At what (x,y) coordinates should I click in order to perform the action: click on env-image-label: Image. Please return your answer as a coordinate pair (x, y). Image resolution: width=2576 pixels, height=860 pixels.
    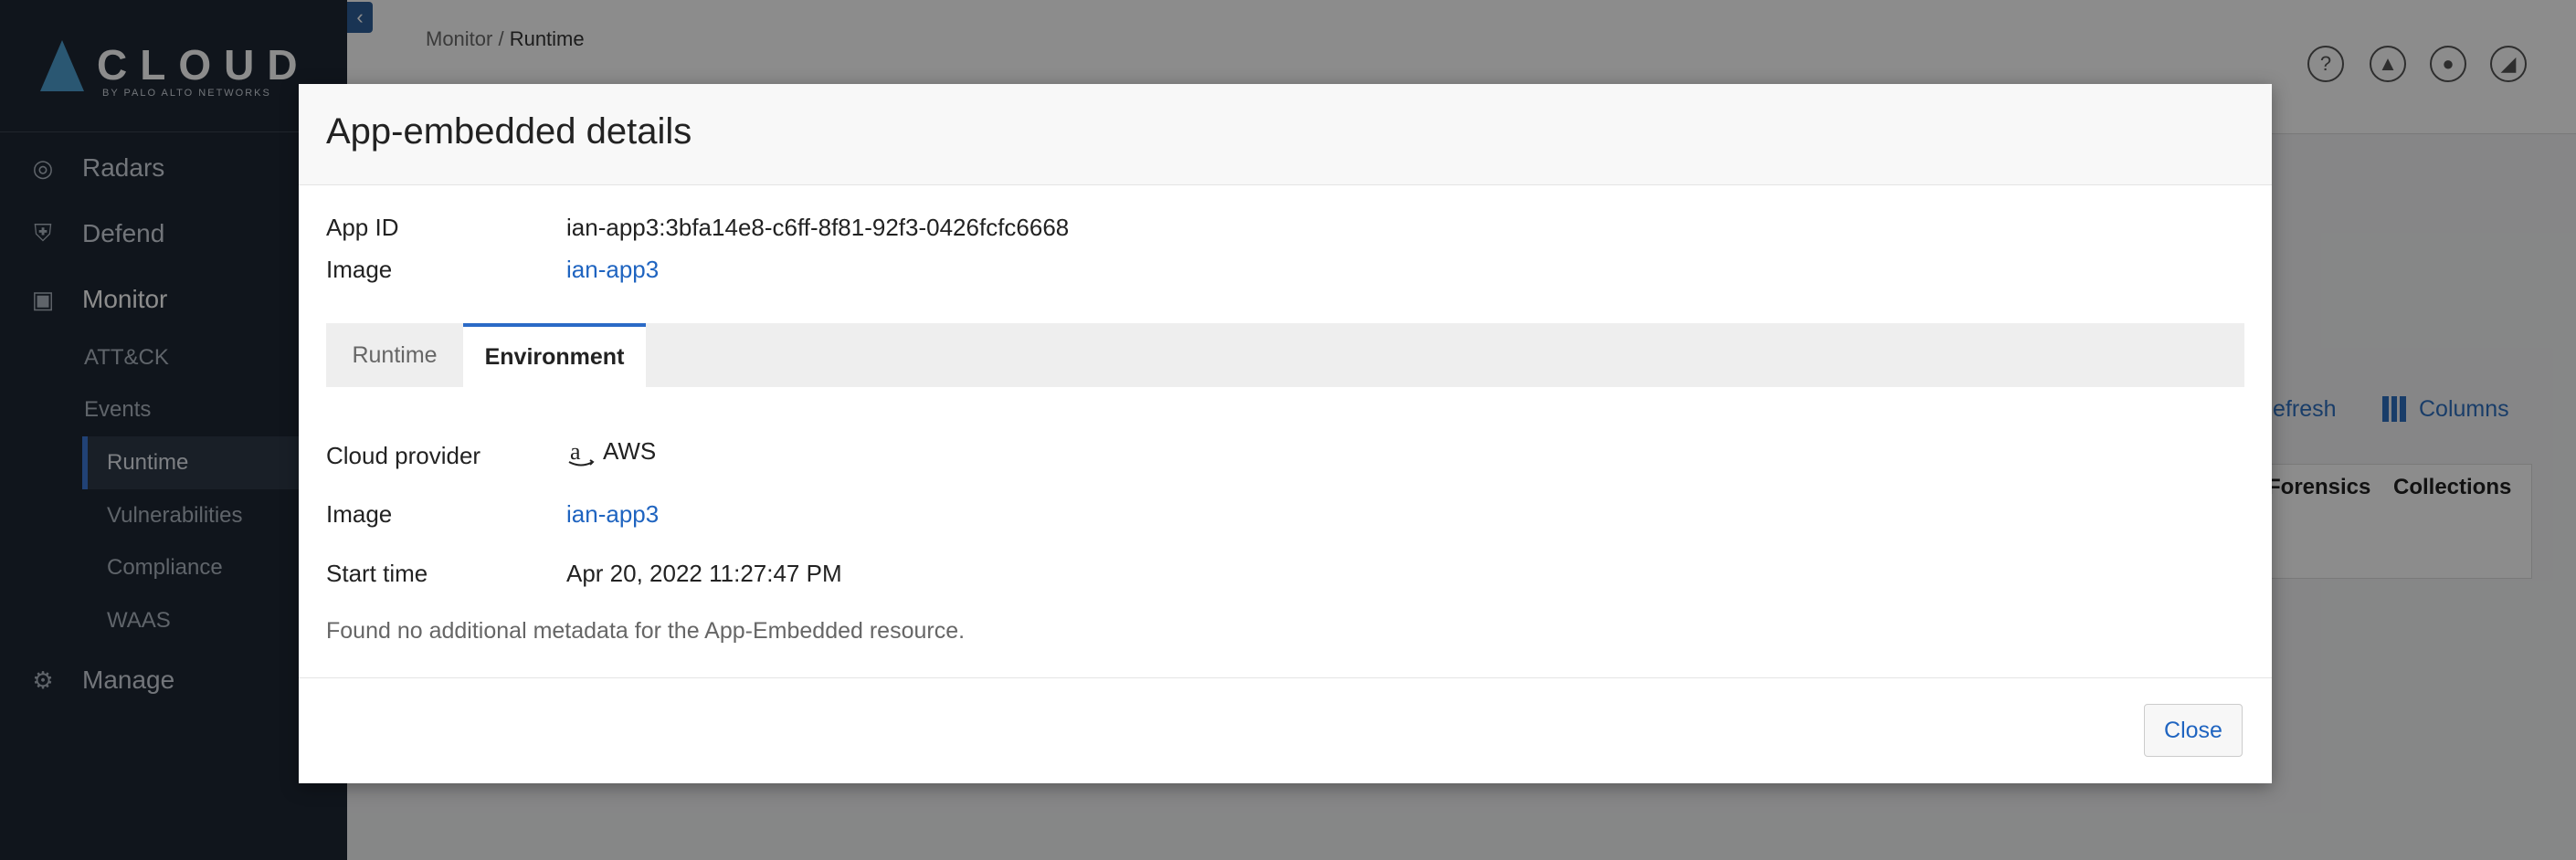
    Looking at the image, I should click on (359, 514).